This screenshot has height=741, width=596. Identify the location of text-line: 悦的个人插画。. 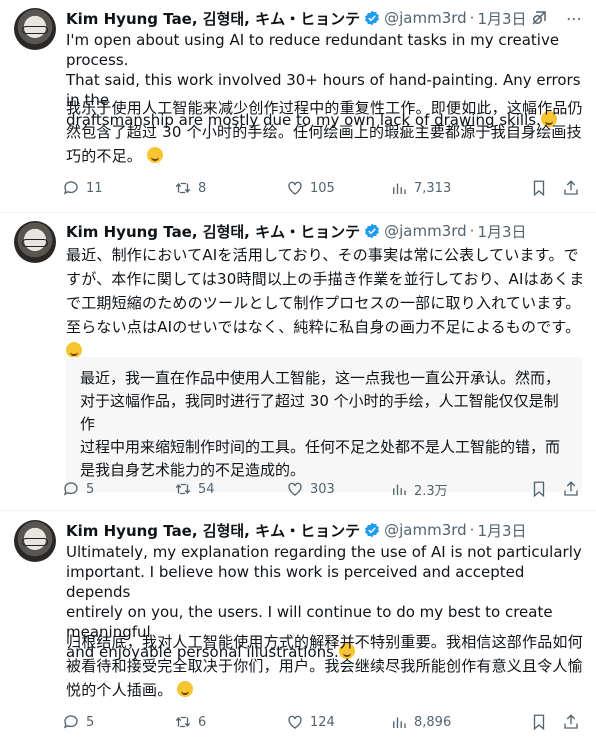
(326, 690).